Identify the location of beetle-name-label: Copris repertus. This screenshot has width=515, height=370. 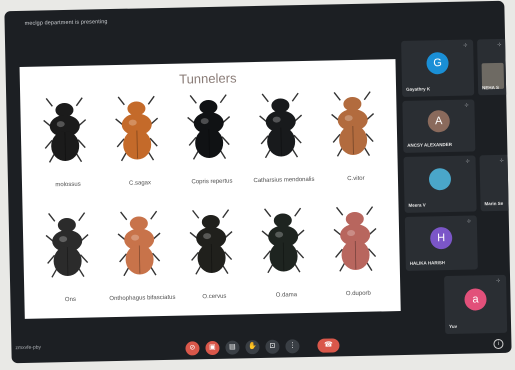
(212, 182).